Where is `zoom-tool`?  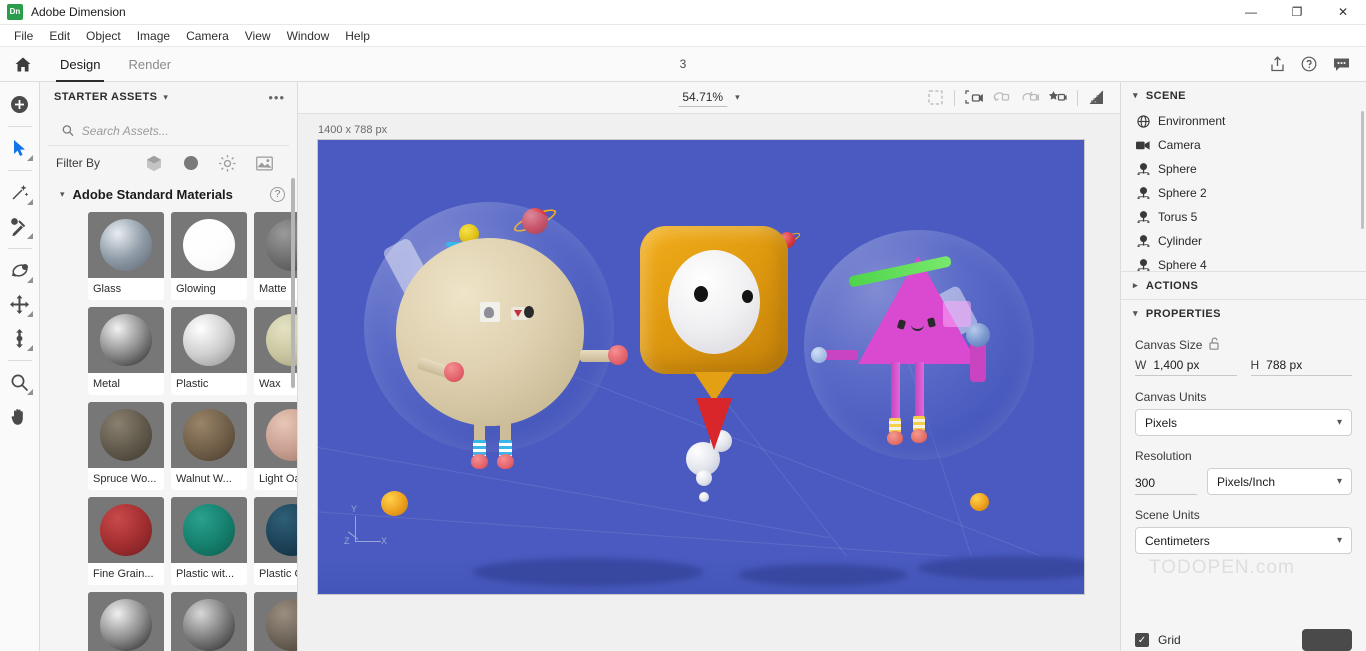 zoom-tool is located at coordinates (20, 382).